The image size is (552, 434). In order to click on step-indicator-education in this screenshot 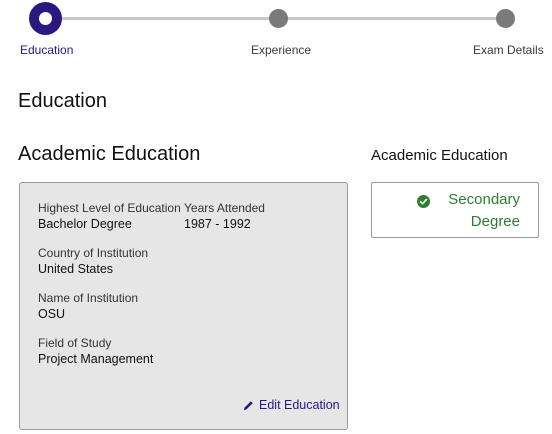, I will do `click(45, 18)`.